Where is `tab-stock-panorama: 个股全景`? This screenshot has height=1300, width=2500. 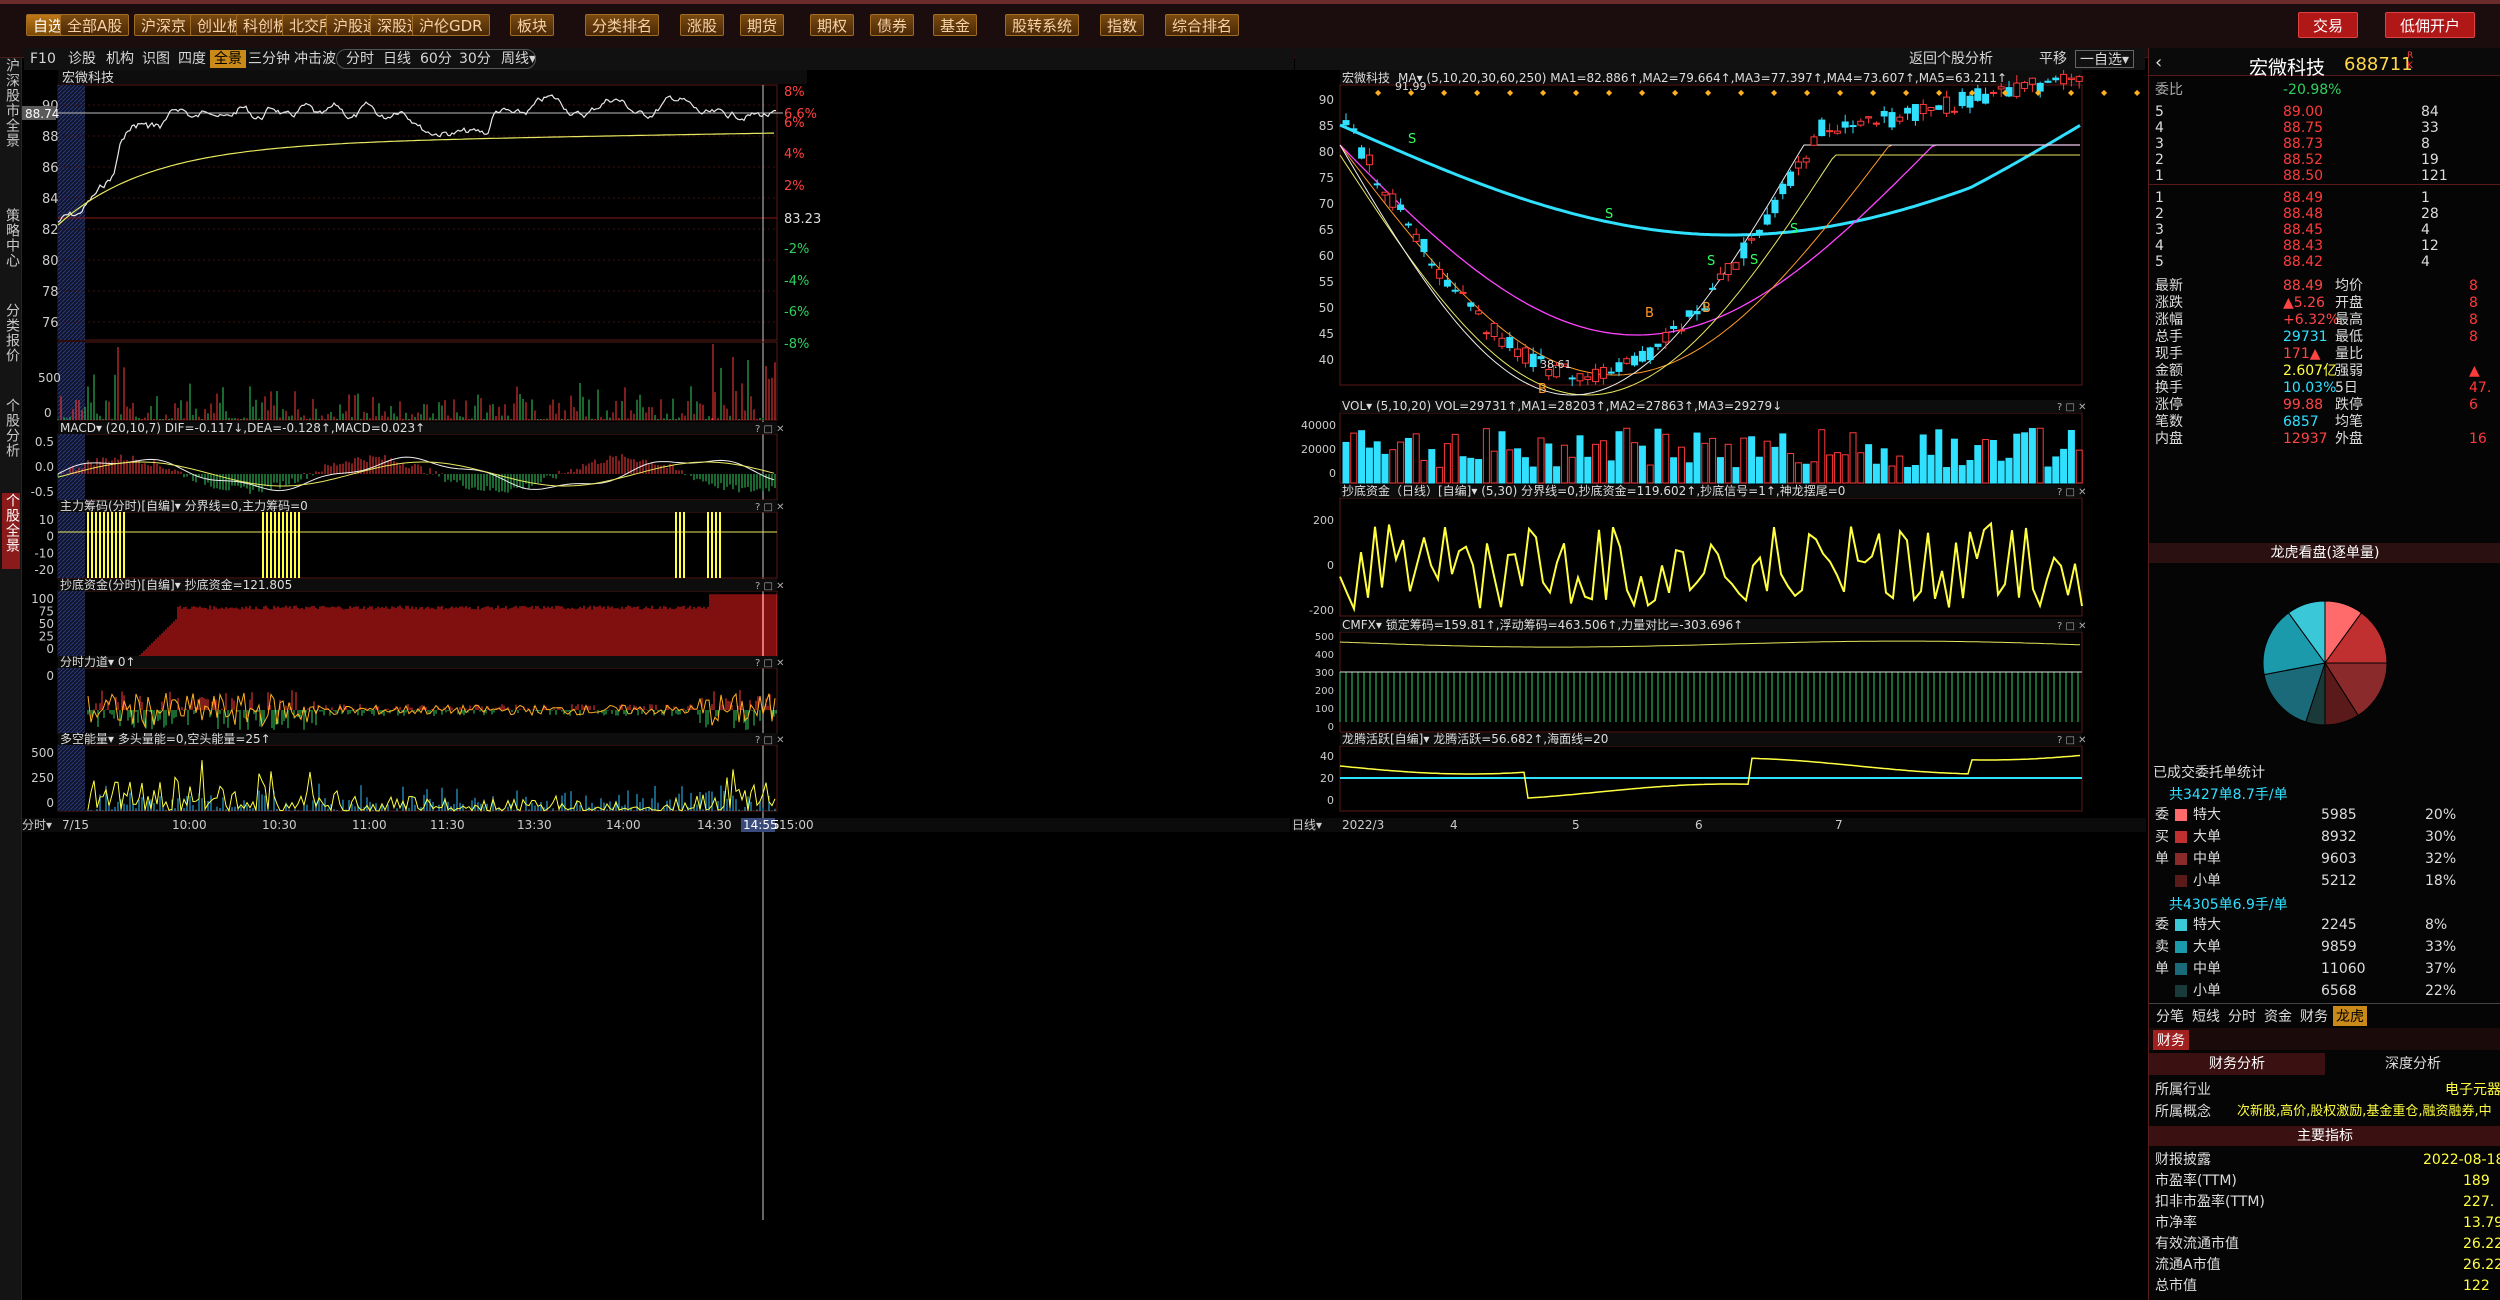
tab-stock-panorama: 个股全景 is located at coordinates (11, 531).